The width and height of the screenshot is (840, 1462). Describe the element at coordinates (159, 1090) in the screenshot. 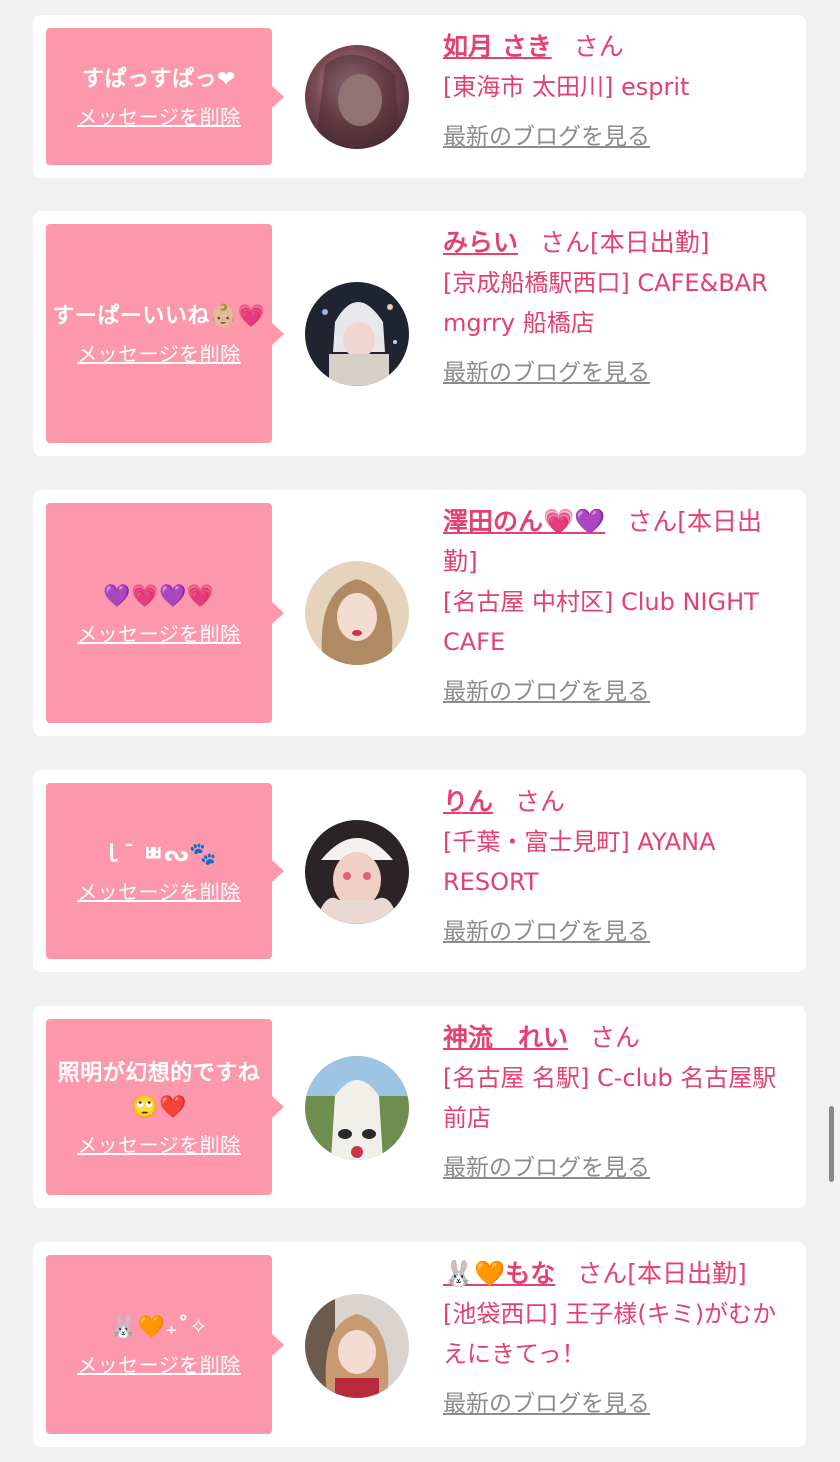

I see `message-text: 照明が幻想的ですね🙄❤️` at that location.